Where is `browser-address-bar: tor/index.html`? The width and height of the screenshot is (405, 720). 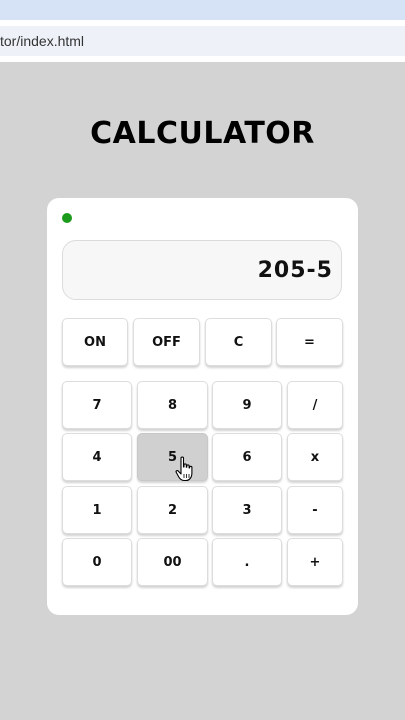 browser-address-bar: tor/index.html is located at coordinates (202, 41).